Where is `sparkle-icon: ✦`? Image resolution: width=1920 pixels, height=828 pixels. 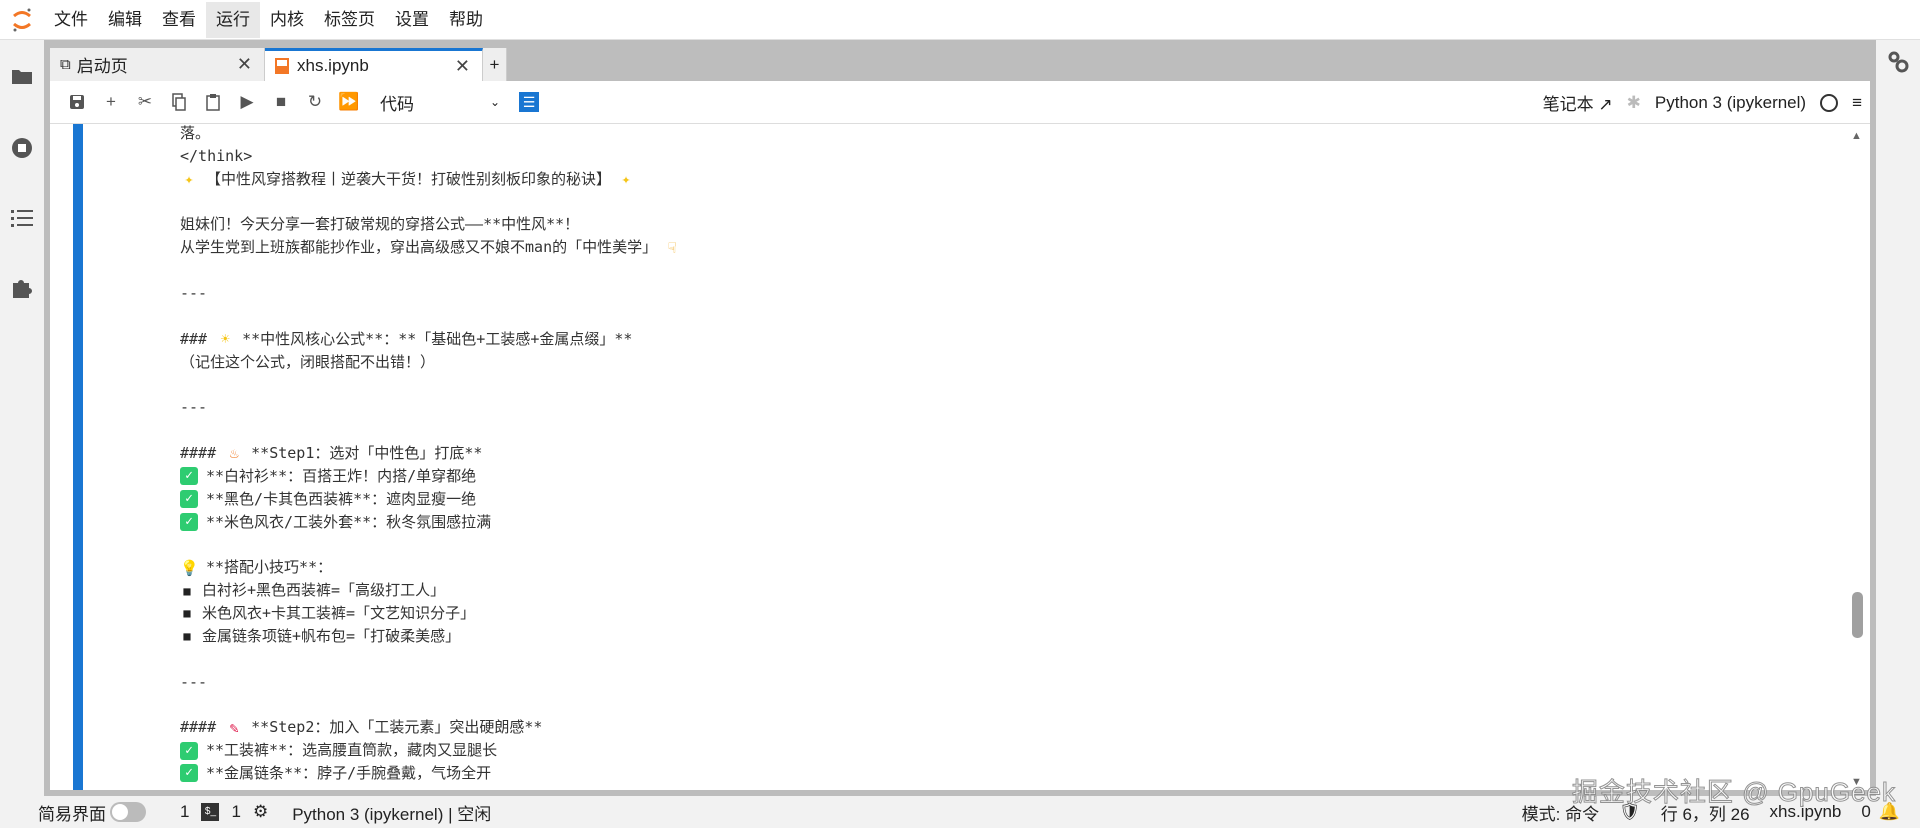
sparkle-icon: ✦ is located at coordinates (189, 179).